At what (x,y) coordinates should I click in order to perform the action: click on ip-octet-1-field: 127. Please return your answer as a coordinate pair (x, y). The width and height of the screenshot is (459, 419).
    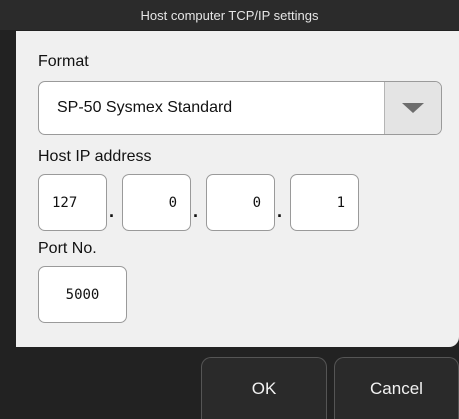
    Looking at the image, I should click on (72, 202).